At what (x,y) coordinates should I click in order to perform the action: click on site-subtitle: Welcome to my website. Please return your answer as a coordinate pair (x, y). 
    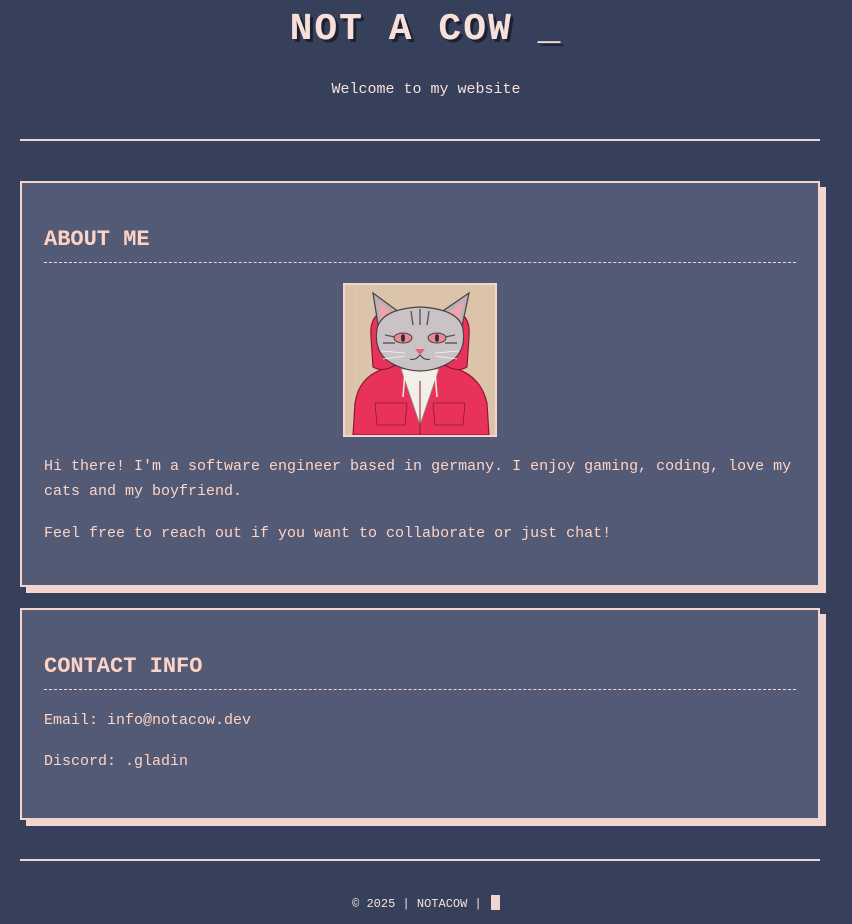
    Looking at the image, I should click on (426, 89).